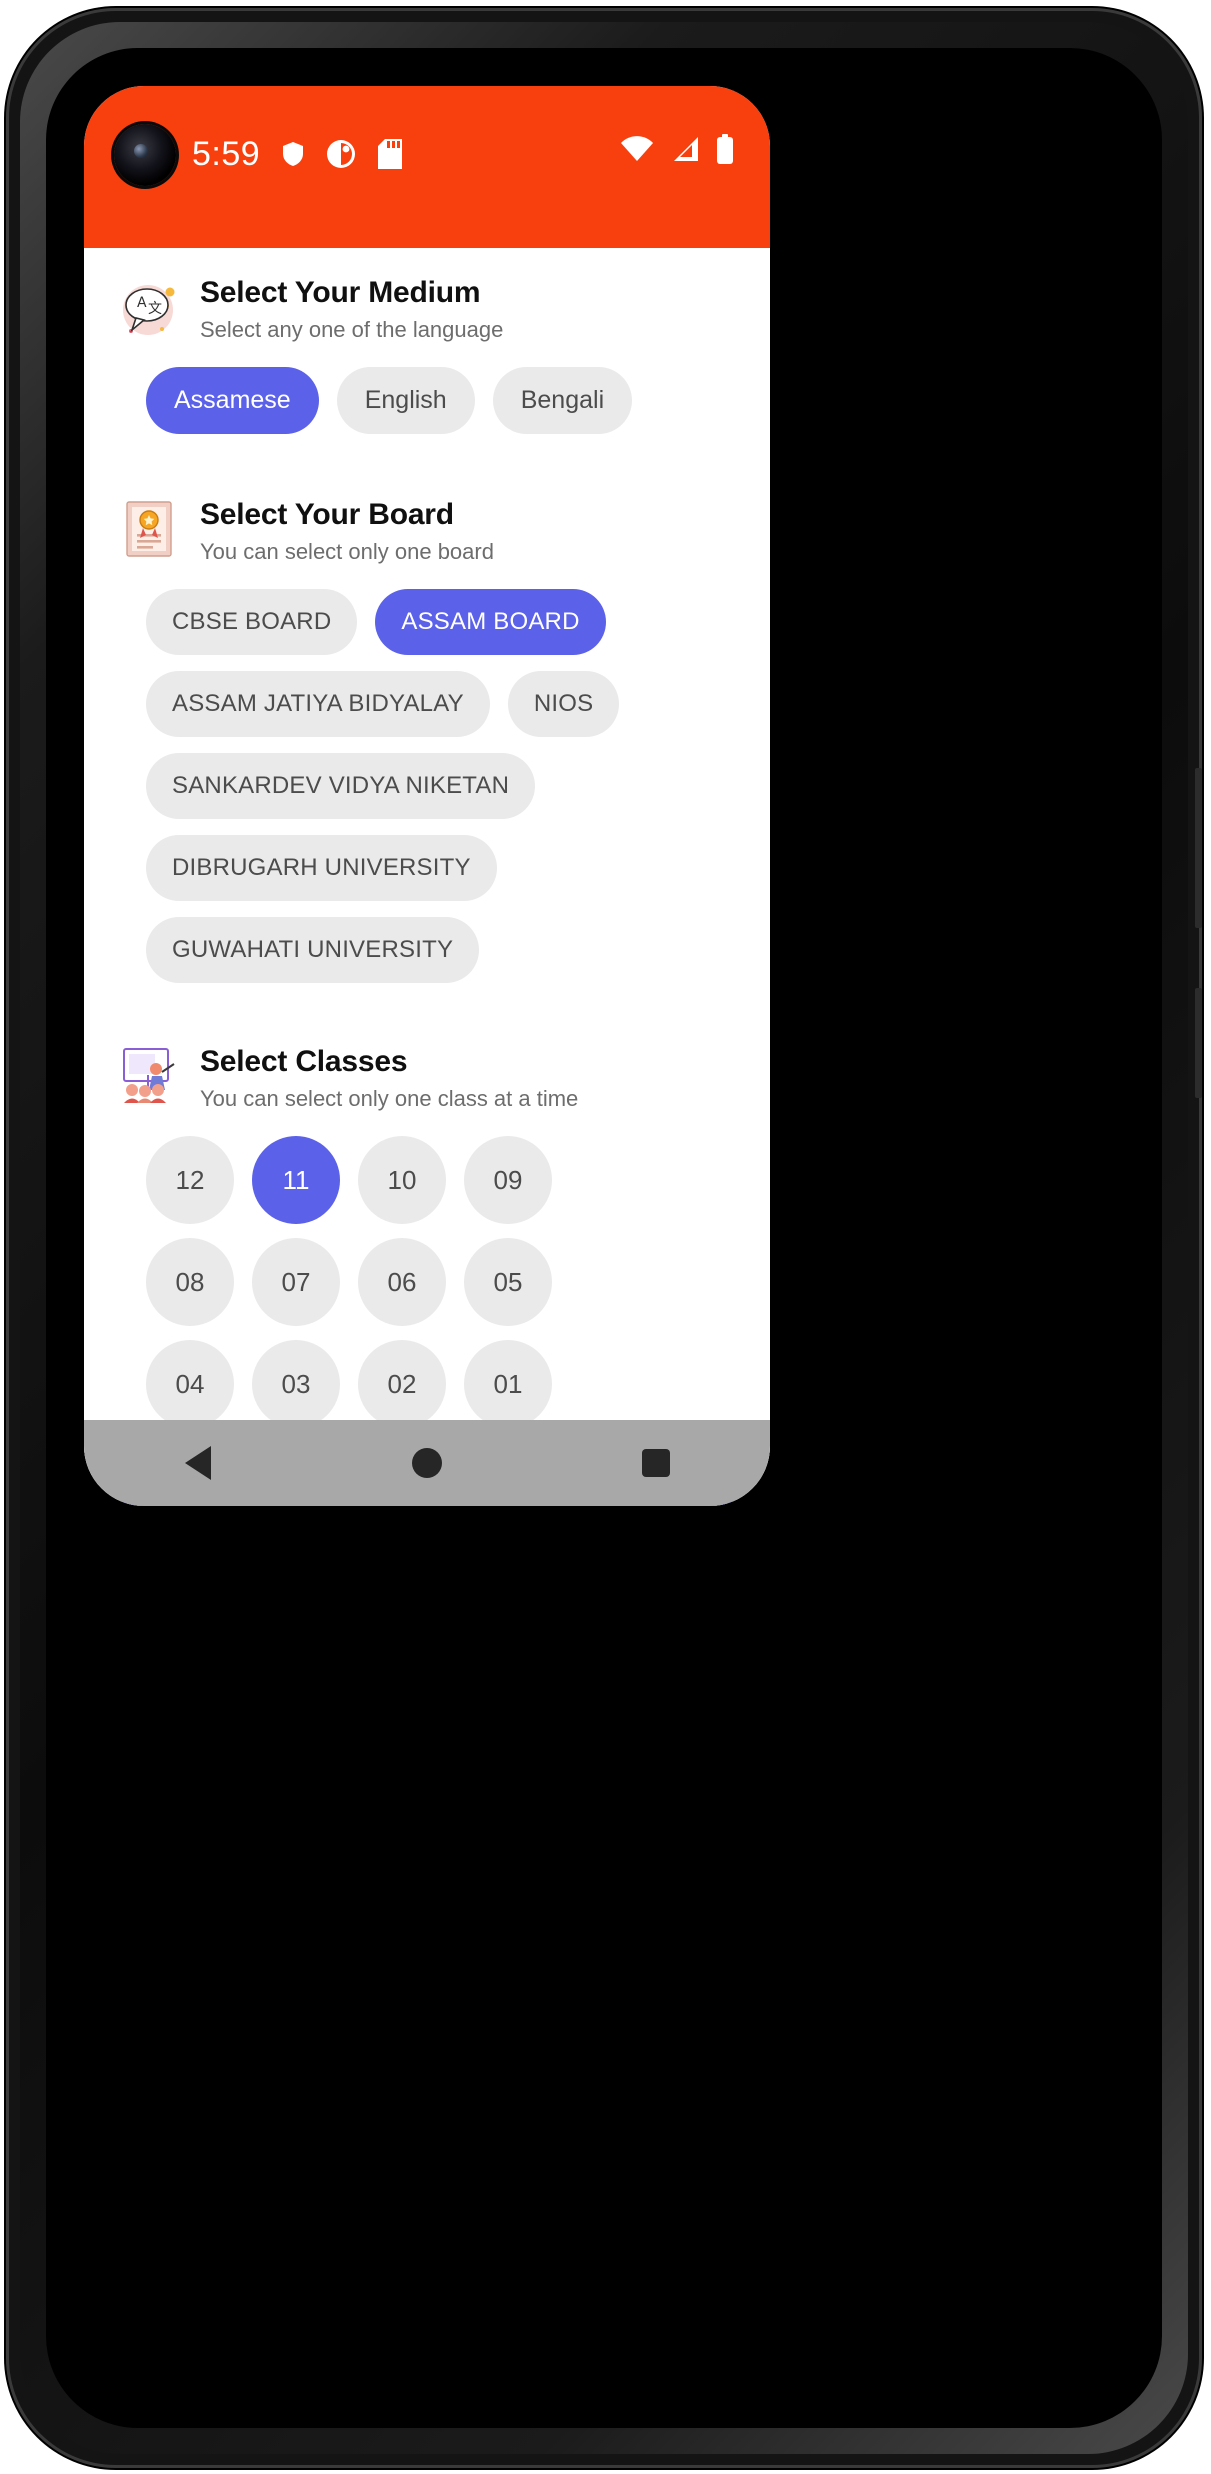  I want to click on nav-back-button, so click(198, 1463).